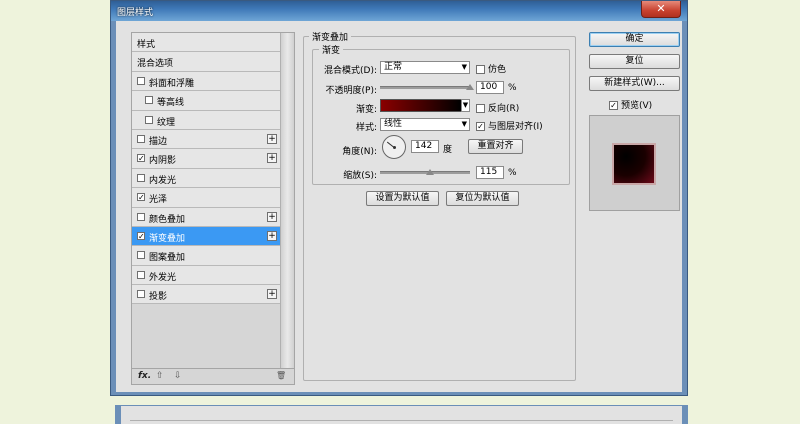 The image size is (800, 424). Describe the element at coordinates (166, 122) in the screenshot. I see `style-item-label: 纹理` at that location.